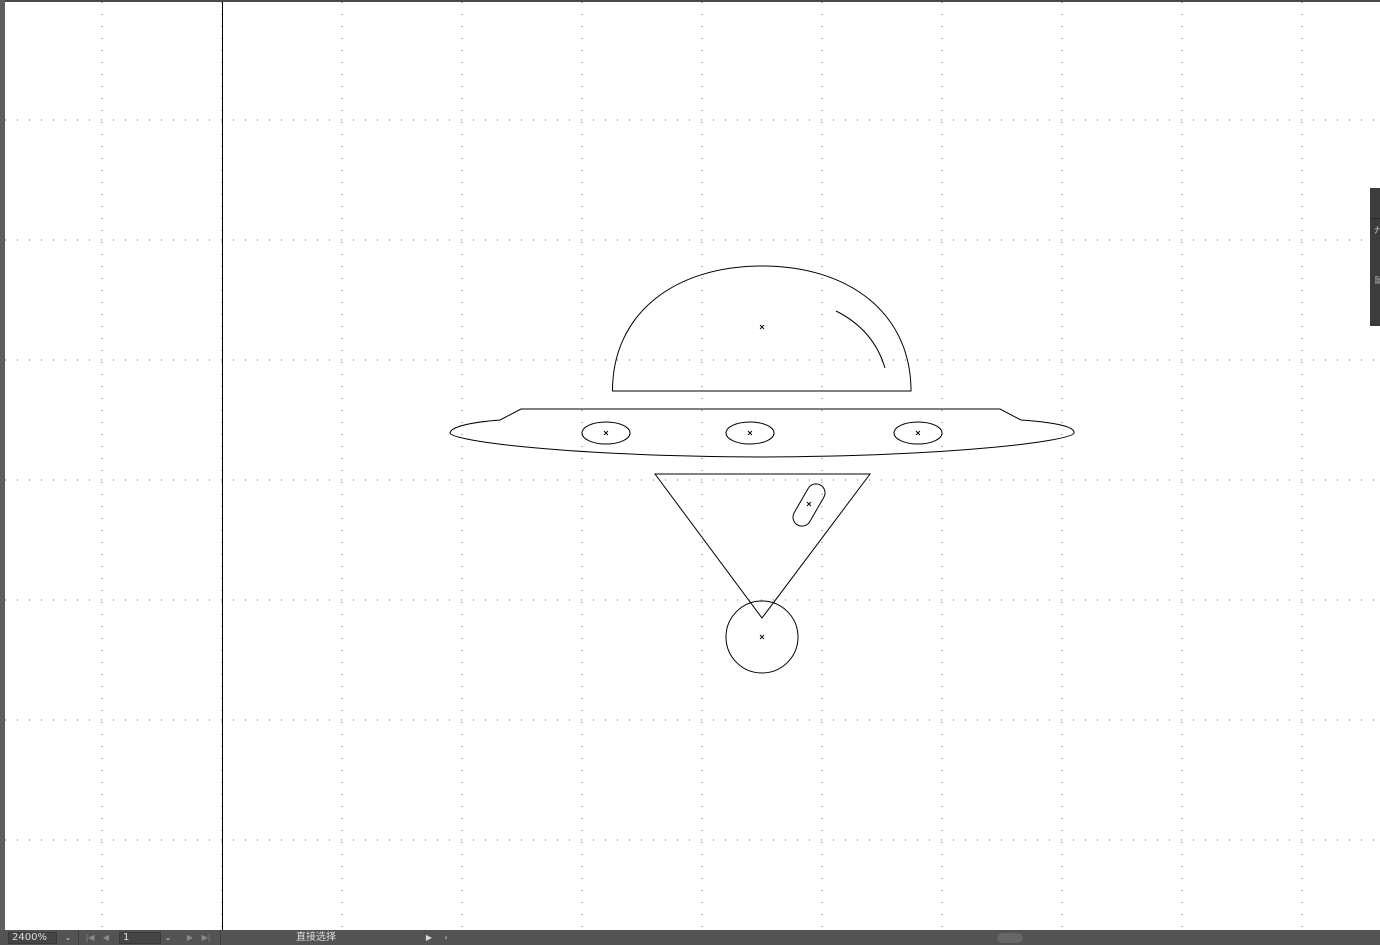 This screenshot has width=1380, height=945. What do you see at coordinates (918, 433) in the screenshot?
I see `window-right-center-mark` at bounding box center [918, 433].